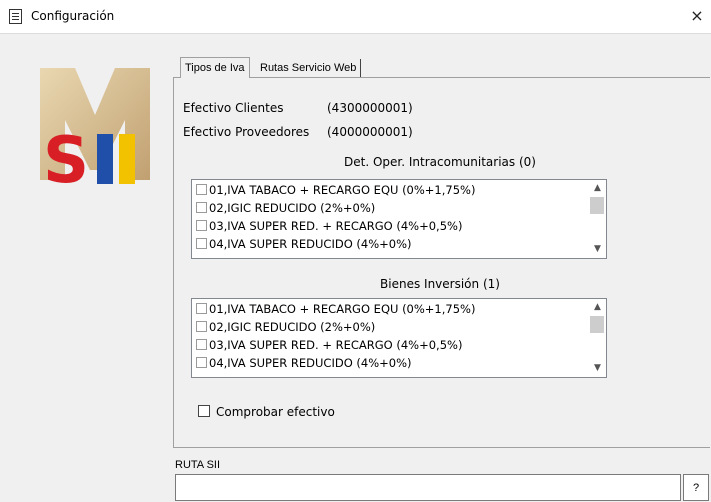 The height and width of the screenshot is (502, 711). What do you see at coordinates (309, 68) in the screenshot?
I see `tab-rutas-servicio-web: Rutas Servicio Web` at bounding box center [309, 68].